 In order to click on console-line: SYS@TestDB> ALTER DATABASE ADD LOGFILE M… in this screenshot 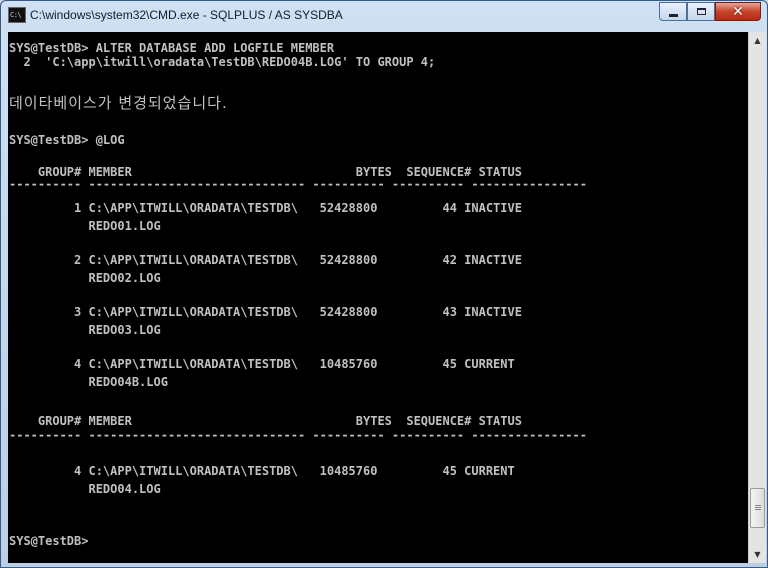, I will do `click(172, 48)`.